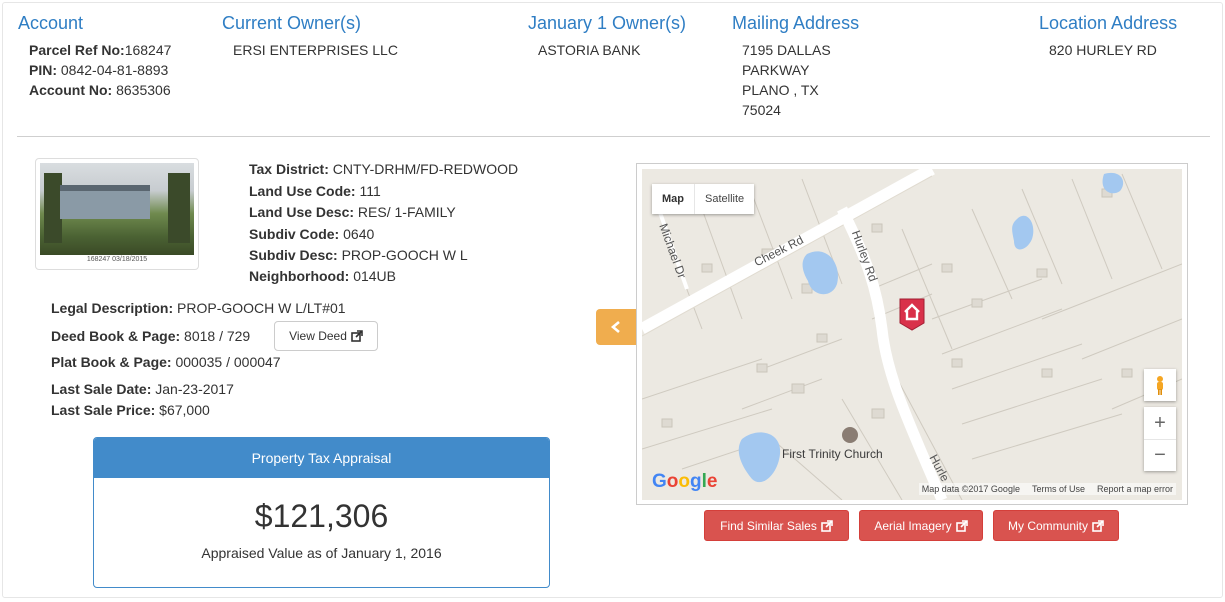  What do you see at coordinates (318, 336) in the screenshot?
I see `view-deed-label: View Deed` at bounding box center [318, 336].